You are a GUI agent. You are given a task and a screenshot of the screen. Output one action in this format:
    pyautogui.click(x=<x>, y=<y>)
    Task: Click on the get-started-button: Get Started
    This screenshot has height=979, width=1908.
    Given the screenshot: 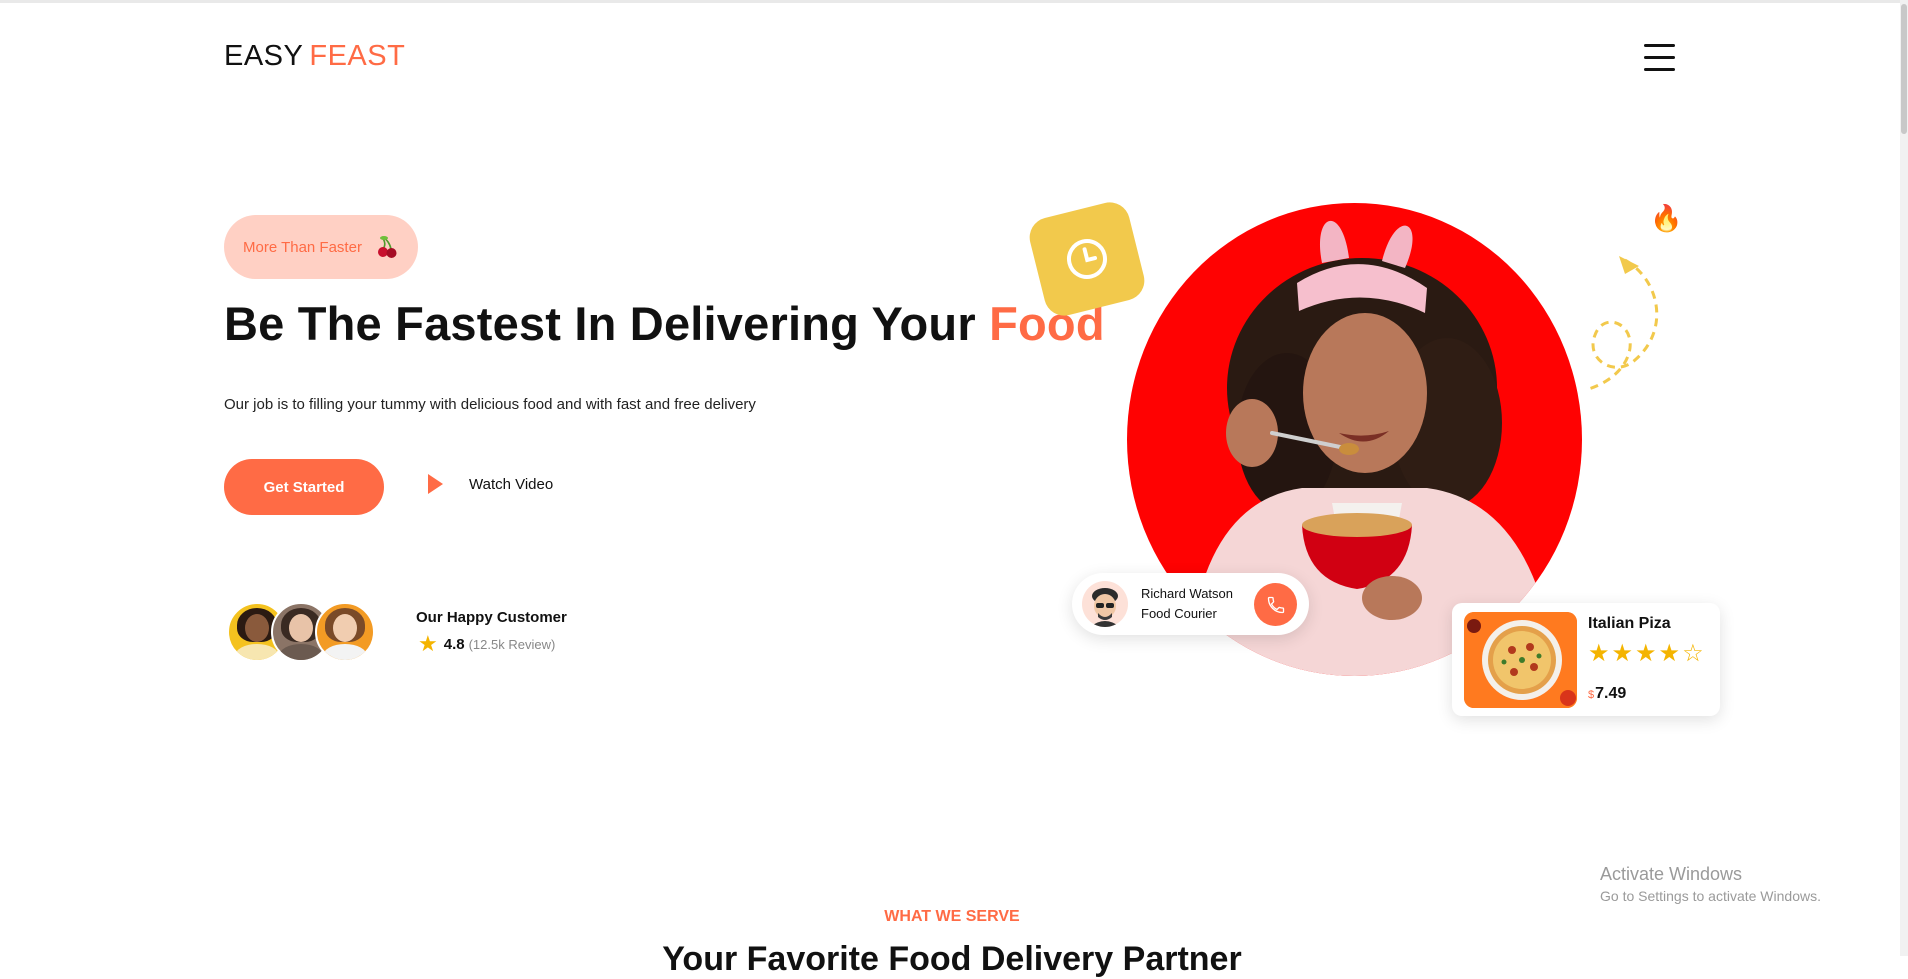 What is the action you would take?
    pyautogui.click(x=304, y=487)
    